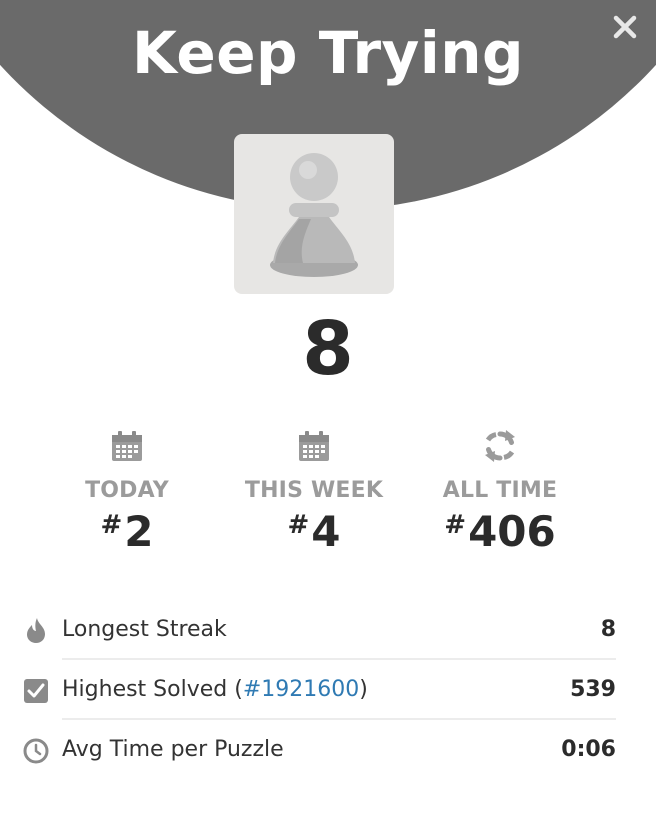  What do you see at coordinates (500, 446) in the screenshot?
I see `refresh-icon` at bounding box center [500, 446].